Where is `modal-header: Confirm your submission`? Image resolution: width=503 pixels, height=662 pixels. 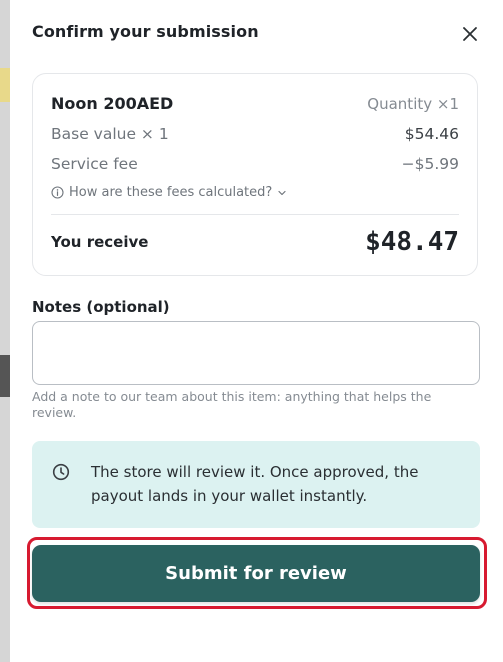 modal-header: Confirm your submission is located at coordinates (256, 34).